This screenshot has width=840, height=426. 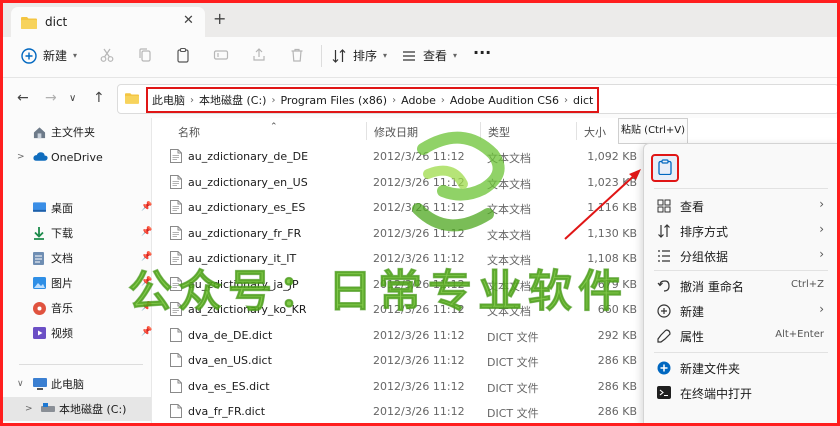 What do you see at coordinates (692, 207) in the screenshot?
I see `menu-item-label: 查看` at bounding box center [692, 207].